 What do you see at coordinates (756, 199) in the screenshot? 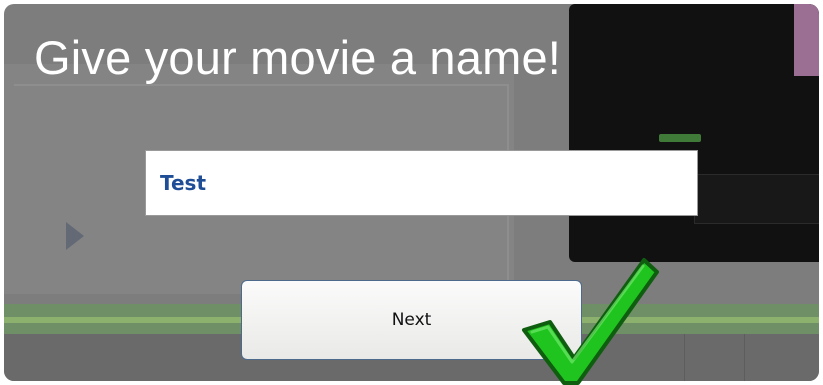
I see `background-preview-box` at bounding box center [756, 199].